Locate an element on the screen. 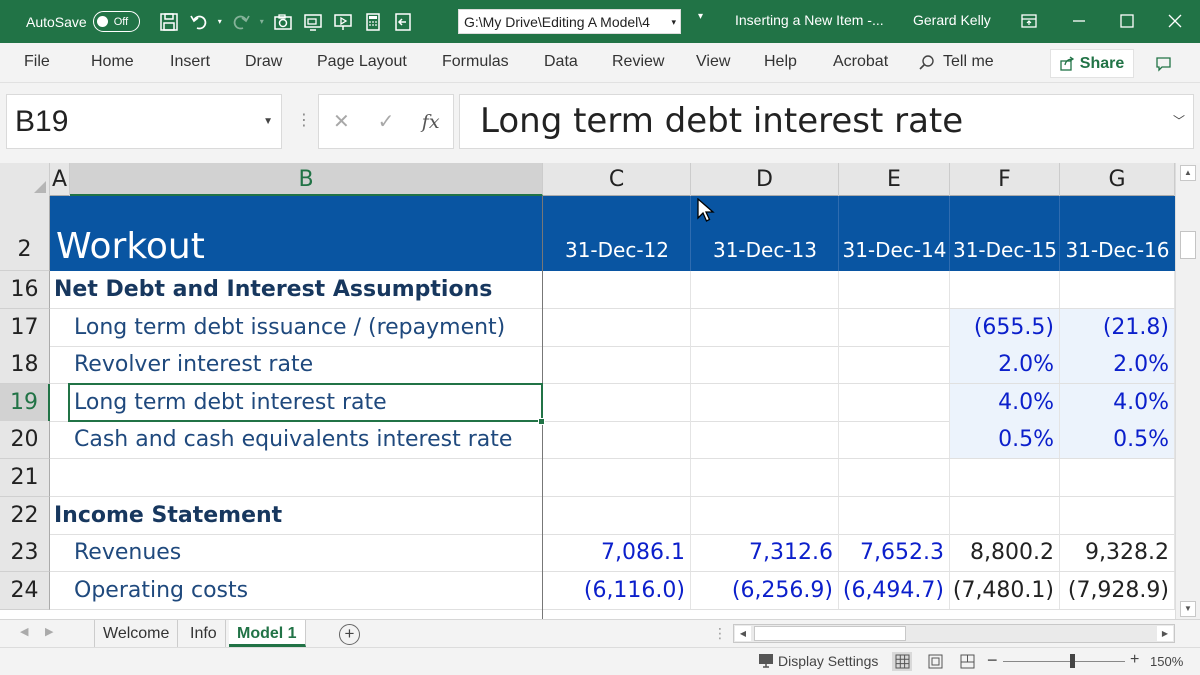 The height and width of the screenshot is (675, 1200). label-cell: Revenues is located at coordinates (296, 552).